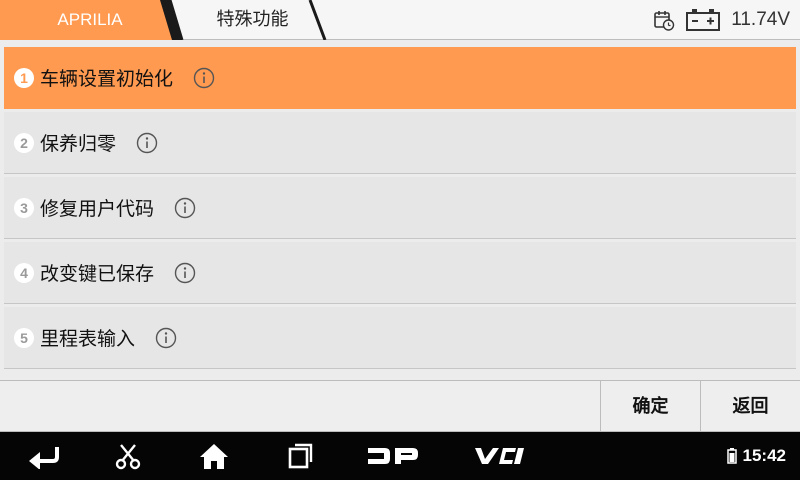 The image size is (800, 480). I want to click on item-label: 改变键已保存, so click(97, 274).